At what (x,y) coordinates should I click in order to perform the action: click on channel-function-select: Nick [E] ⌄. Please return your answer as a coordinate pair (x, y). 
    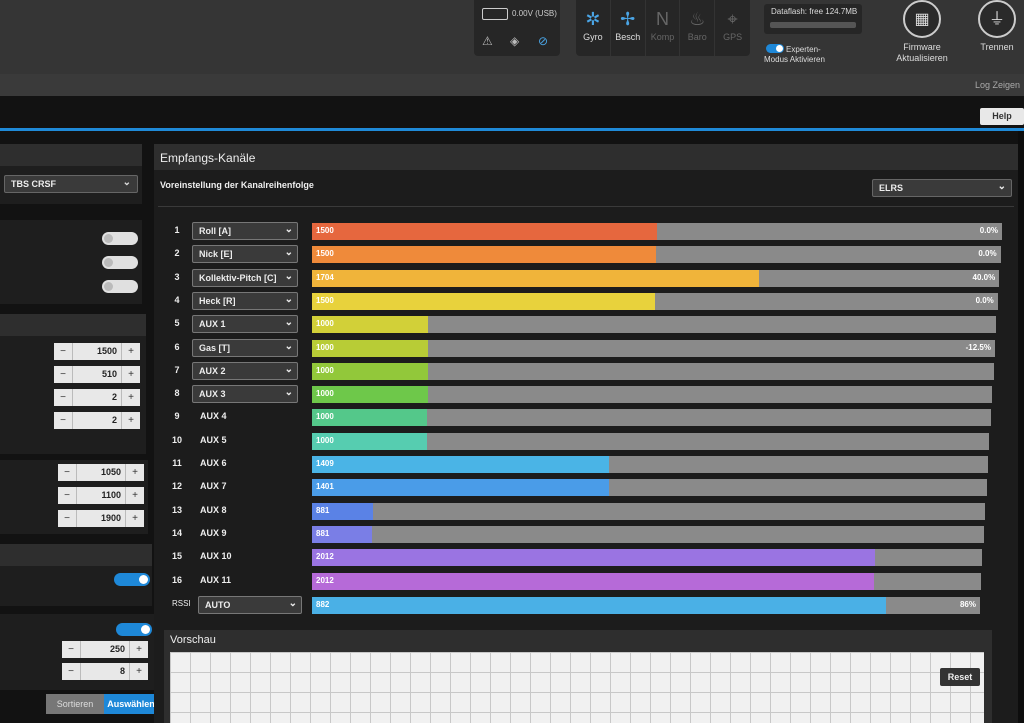
    Looking at the image, I should click on (245, 254).